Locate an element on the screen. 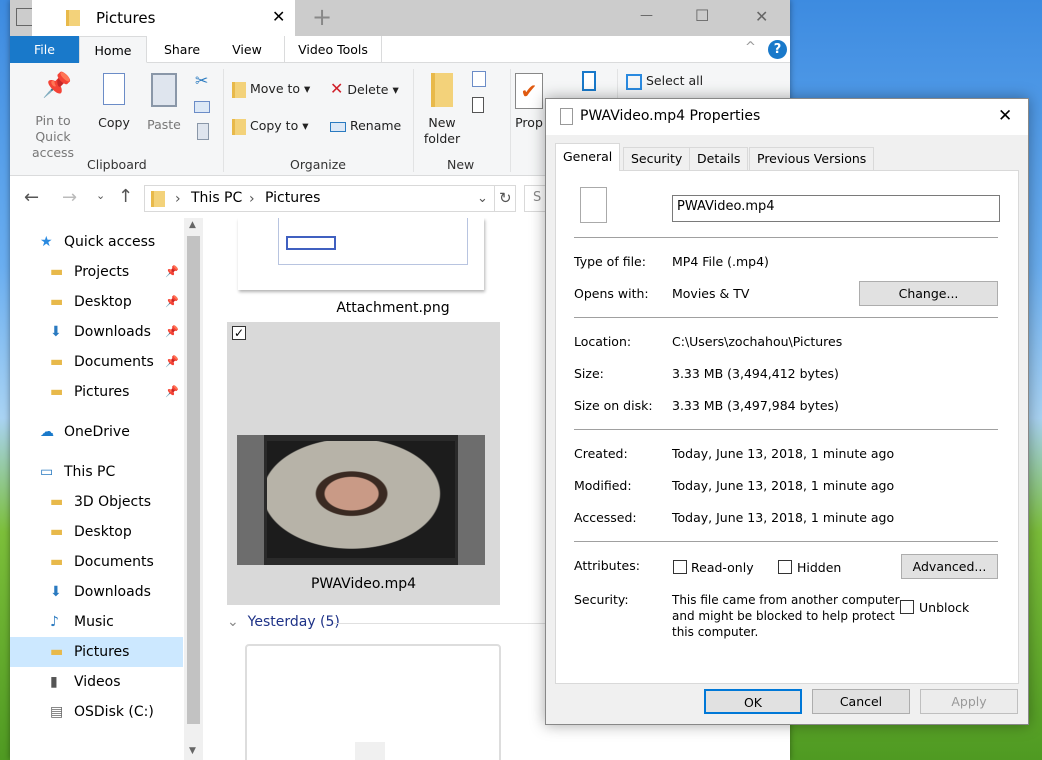 The height and width of the screenshot is (760, 1042). hidden-label: Hidden is located at coordinates (819, 567).